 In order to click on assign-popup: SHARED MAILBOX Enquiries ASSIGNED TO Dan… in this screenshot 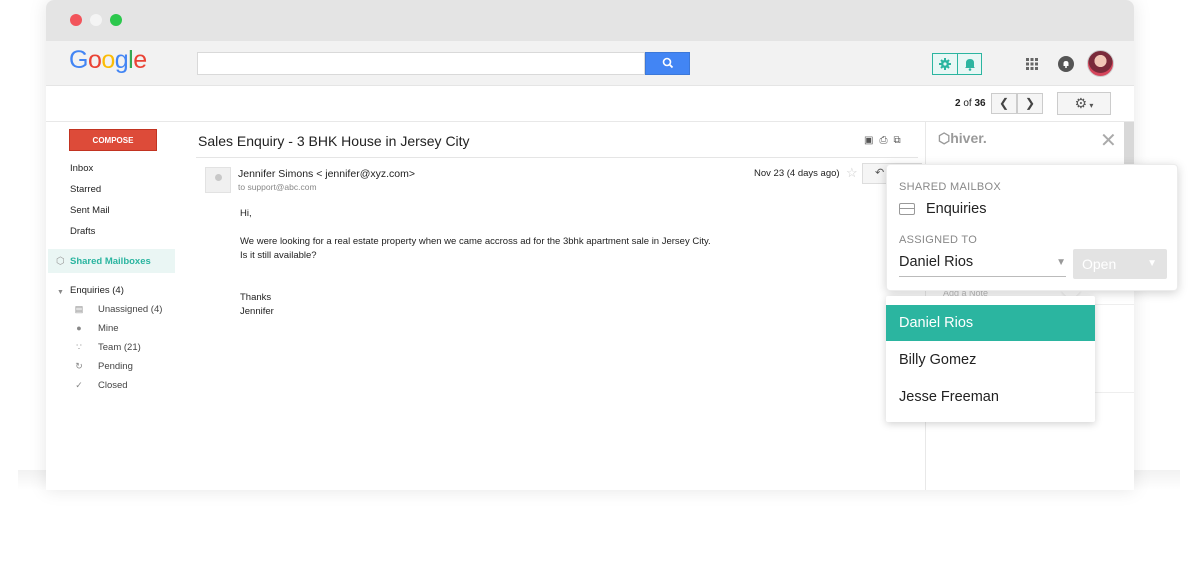, I will do `click(1032, 227)`.